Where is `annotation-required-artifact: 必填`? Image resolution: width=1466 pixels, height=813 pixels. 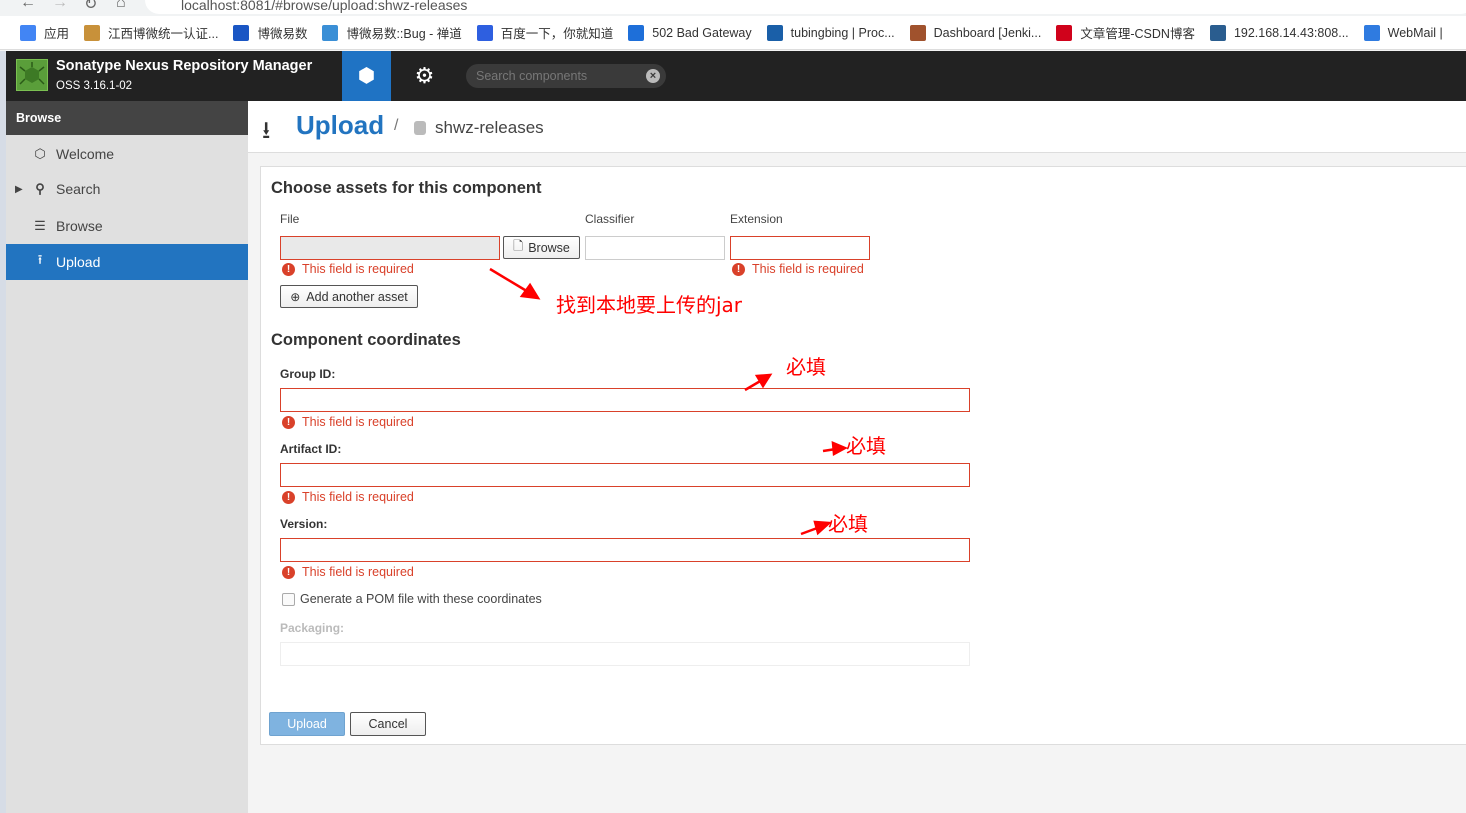 annotation-required-artifact: 必填 is located at coordinates (866, 446).